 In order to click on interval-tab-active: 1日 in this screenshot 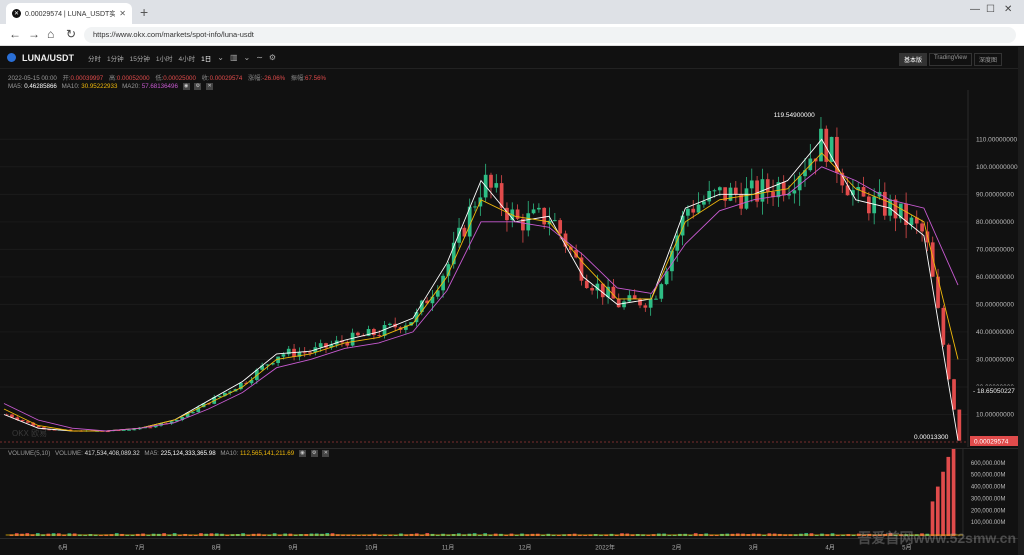, I will do `click(206, 58)`.